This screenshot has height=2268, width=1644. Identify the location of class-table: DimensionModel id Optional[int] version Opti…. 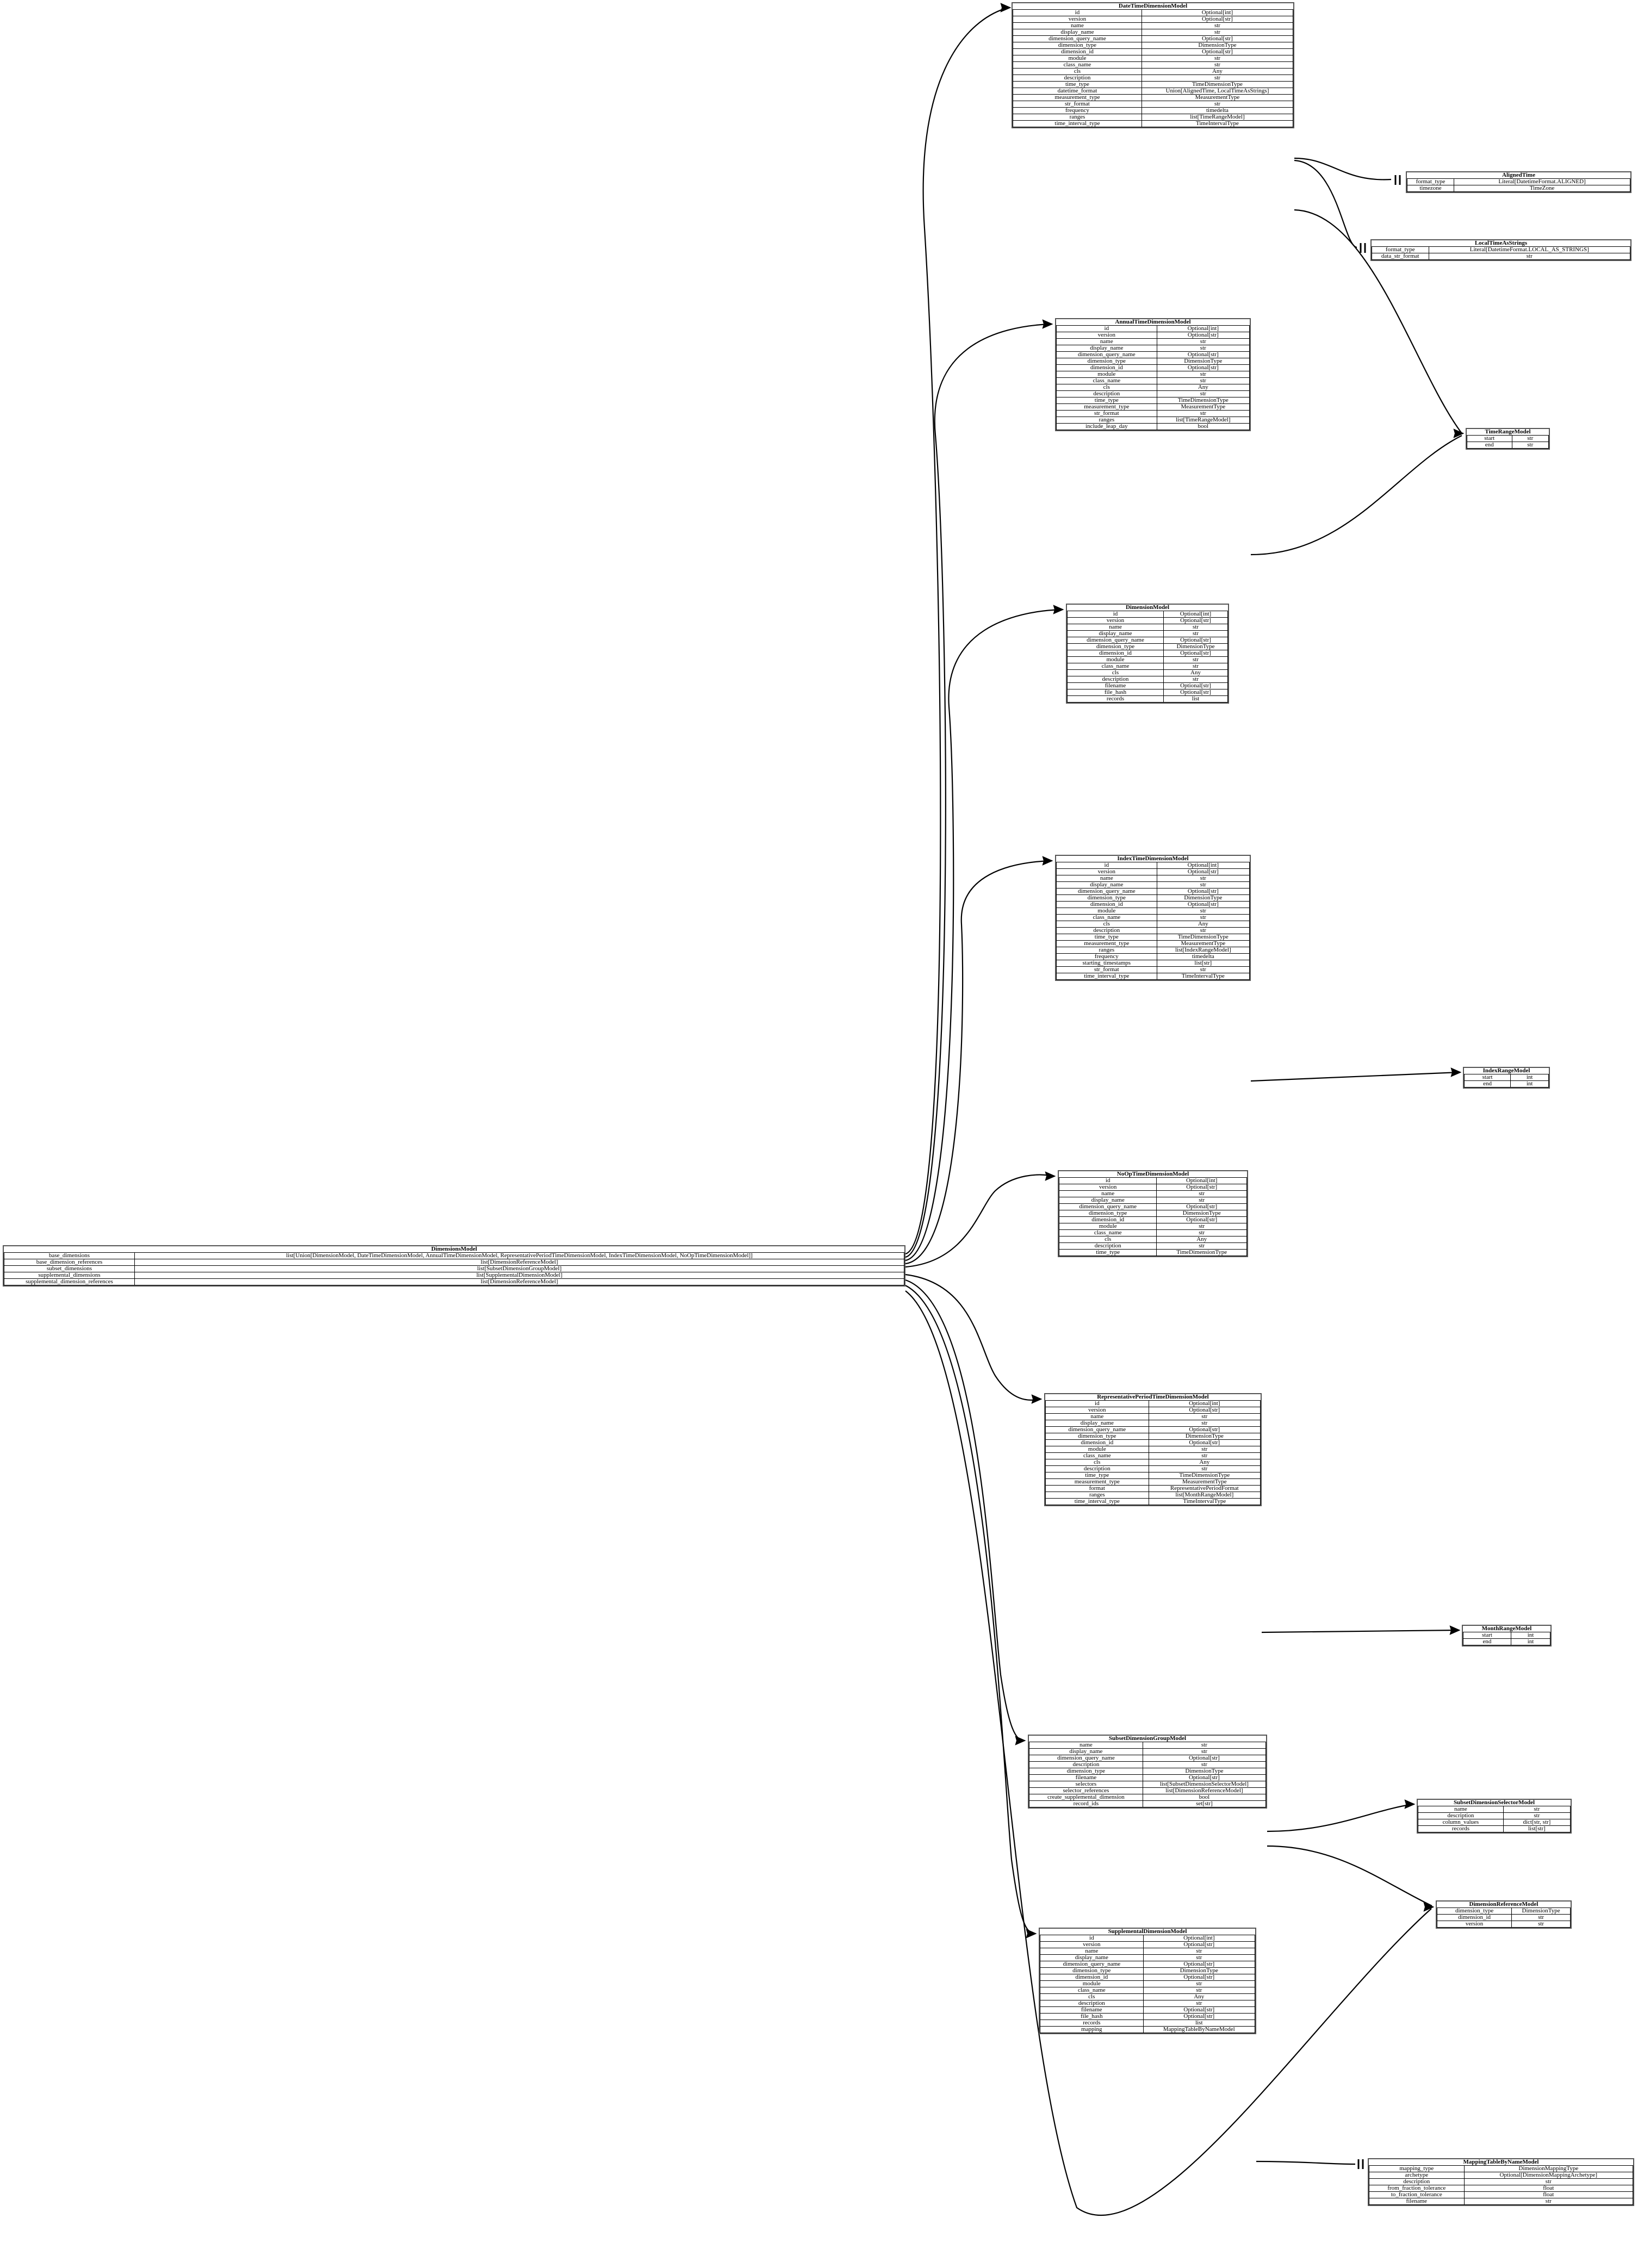
(1147, 654).